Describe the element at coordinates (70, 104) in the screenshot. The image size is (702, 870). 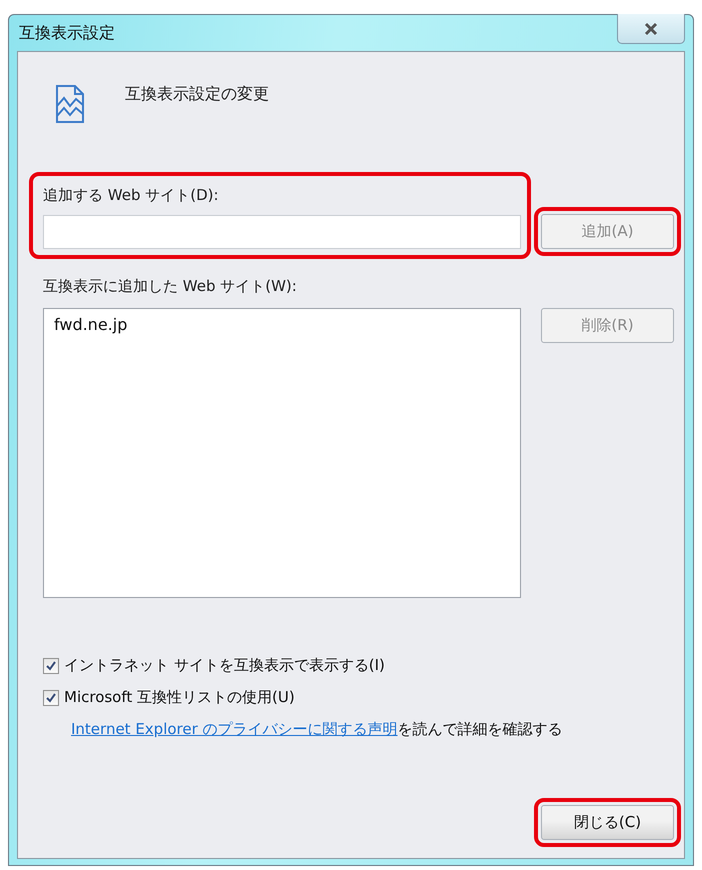
I see `page-icon` at that location.